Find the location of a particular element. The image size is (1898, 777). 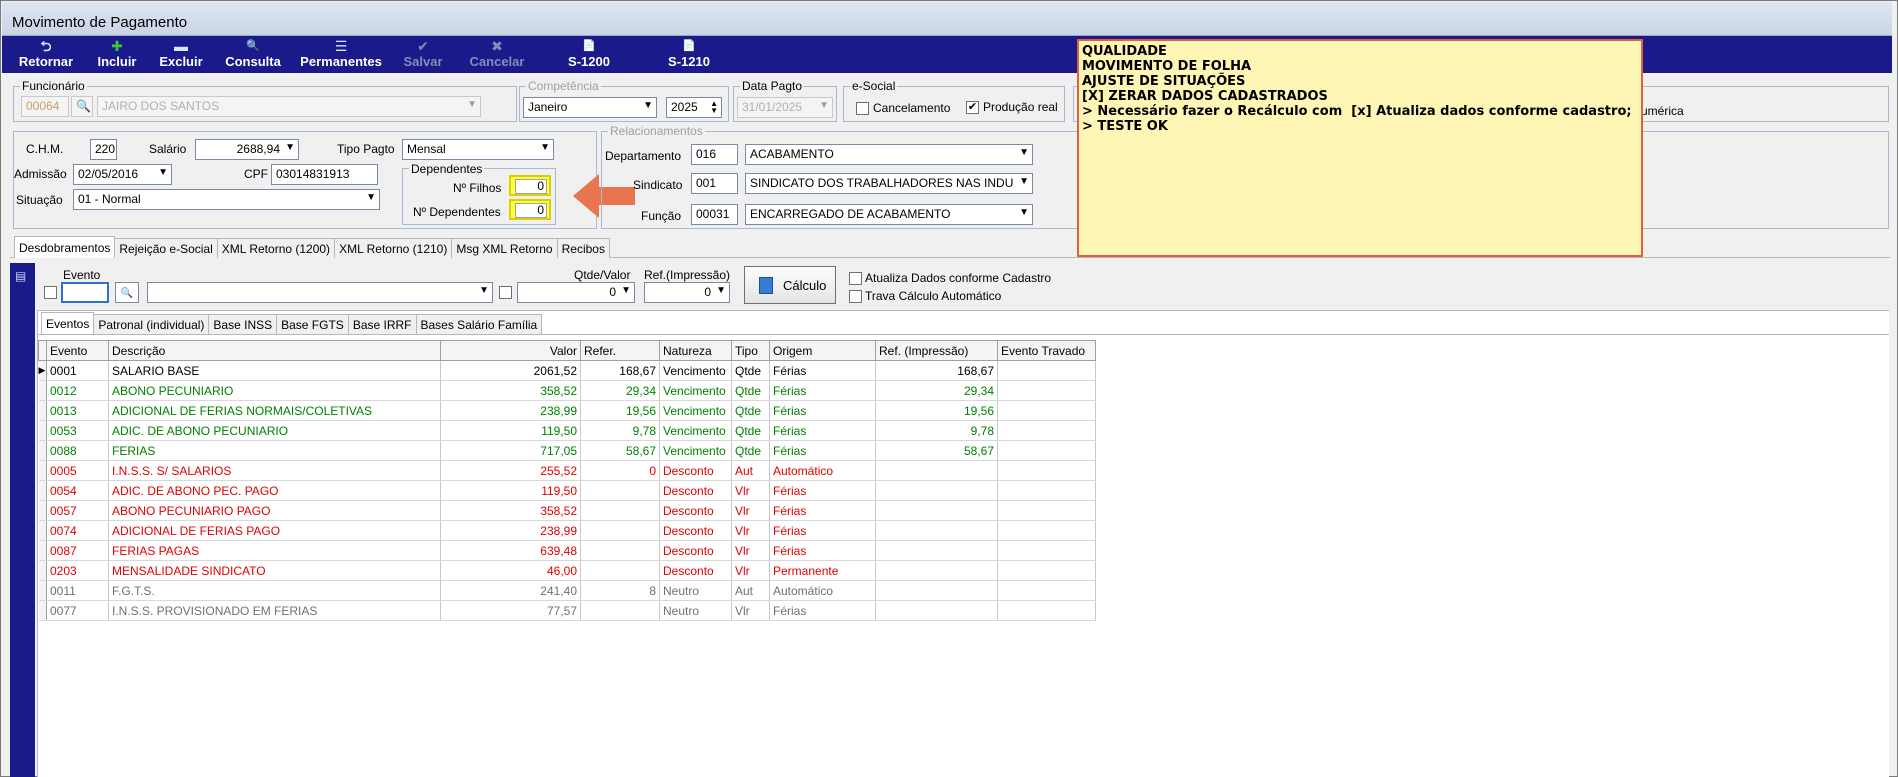

admissao-field: 02/05/2016 ▼ is located at coordinates (122, 174).